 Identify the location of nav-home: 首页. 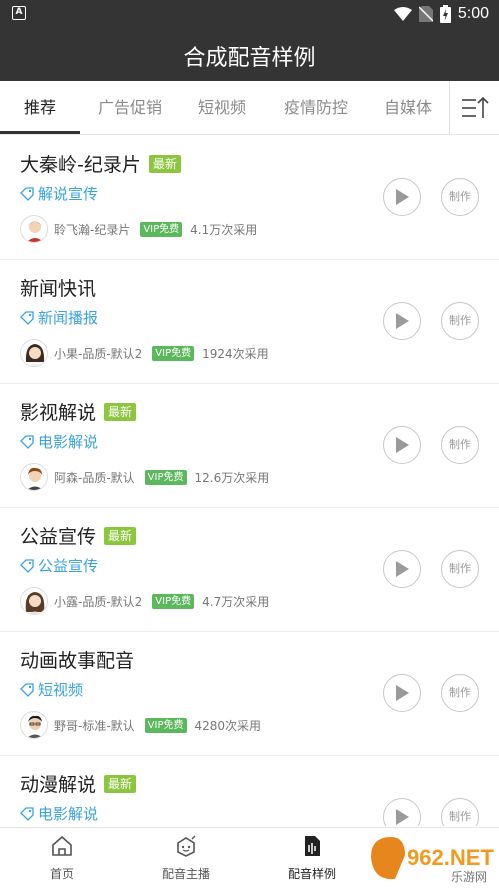
(62, 858).